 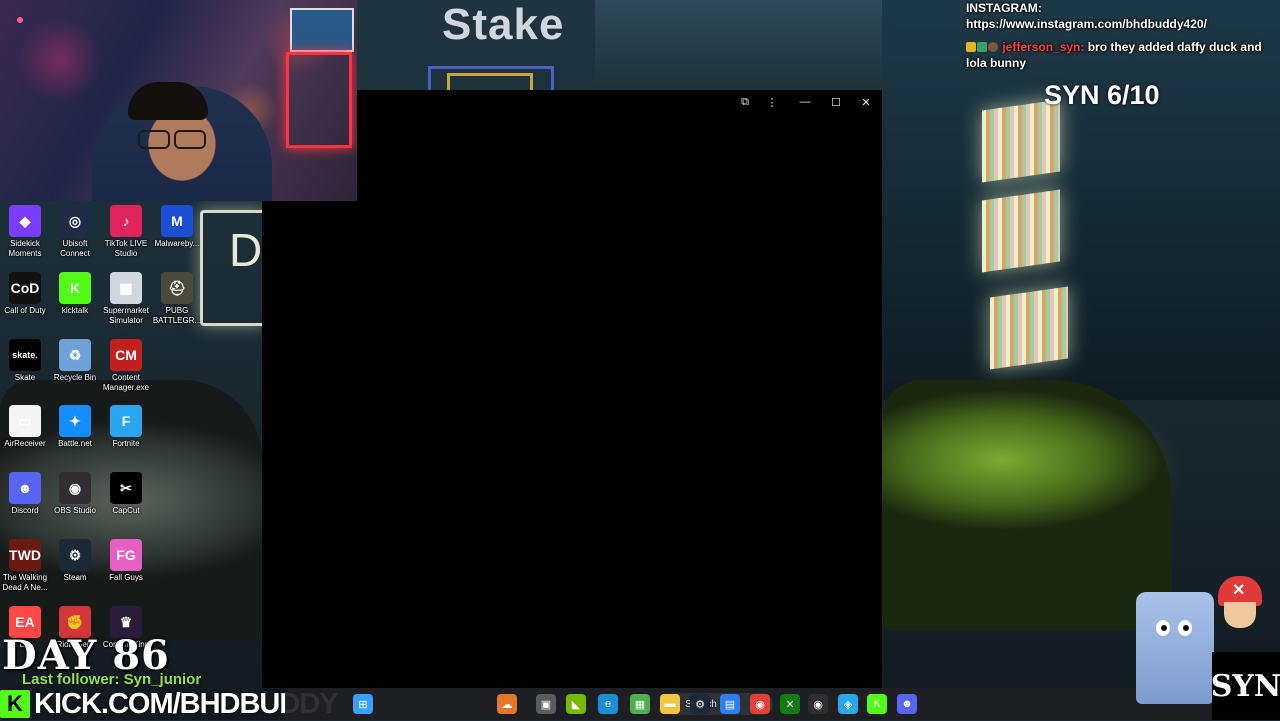 I want to click on close-button: ✕, so click(x=866, y=102).